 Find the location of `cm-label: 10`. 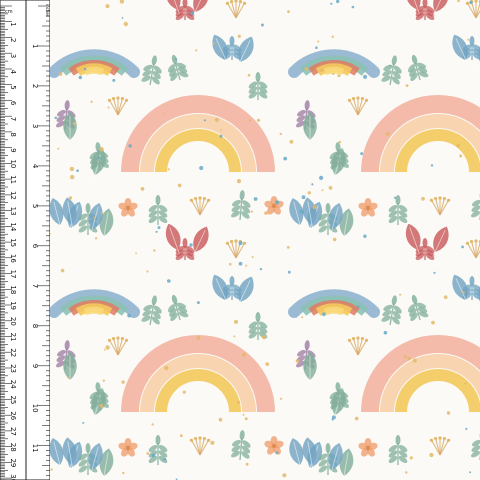

cm-label: 10 is located at coordinates (13, 163).